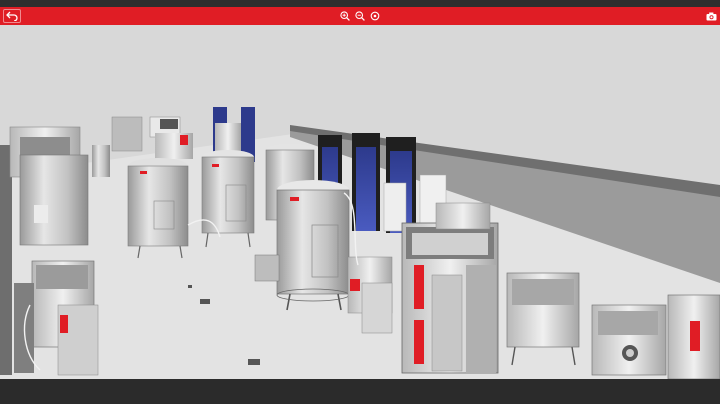 This screenshot has width=720, height=404. I want to click on zoom-out-icon, so click(360, 16).